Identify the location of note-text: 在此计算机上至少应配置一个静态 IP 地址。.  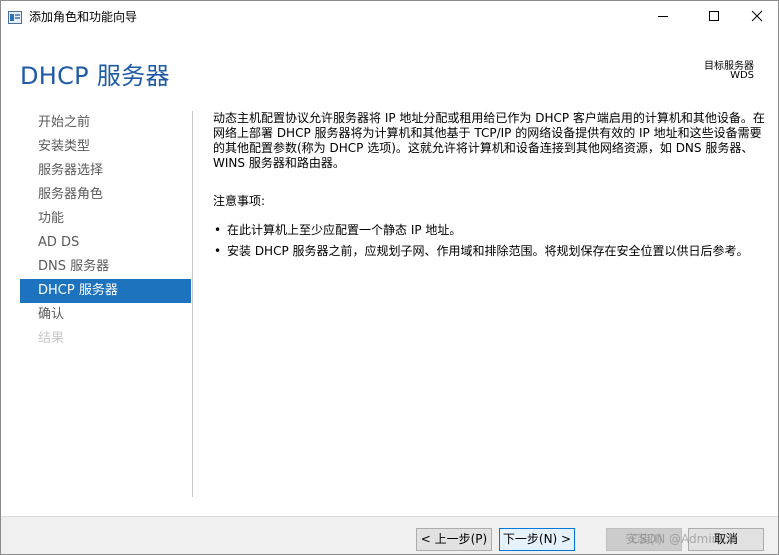
(344, 230).